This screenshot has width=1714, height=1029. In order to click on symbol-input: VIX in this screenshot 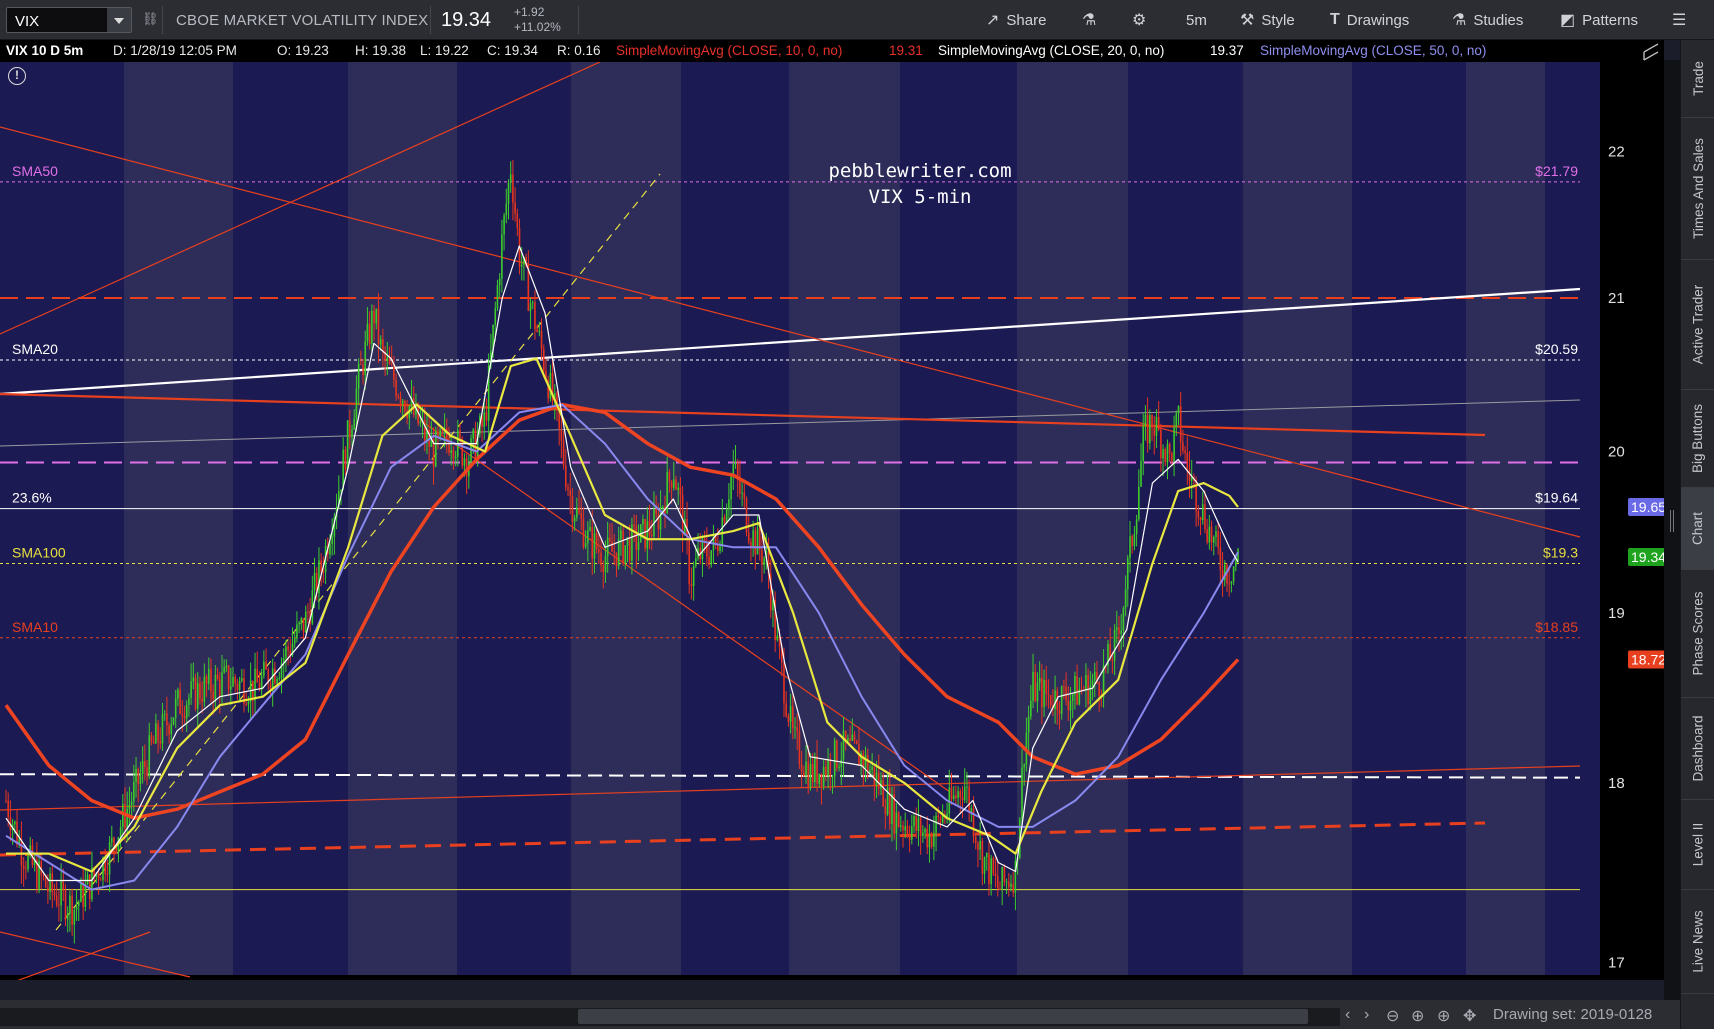, I will do `click(27, 21)`.